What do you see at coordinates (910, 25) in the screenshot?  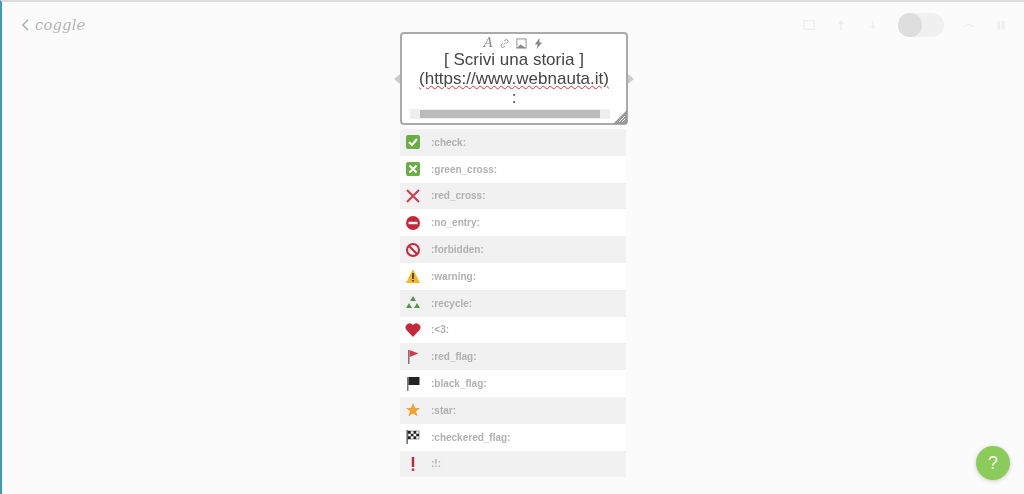 I see `avatar` at bounding box center [910, 25].